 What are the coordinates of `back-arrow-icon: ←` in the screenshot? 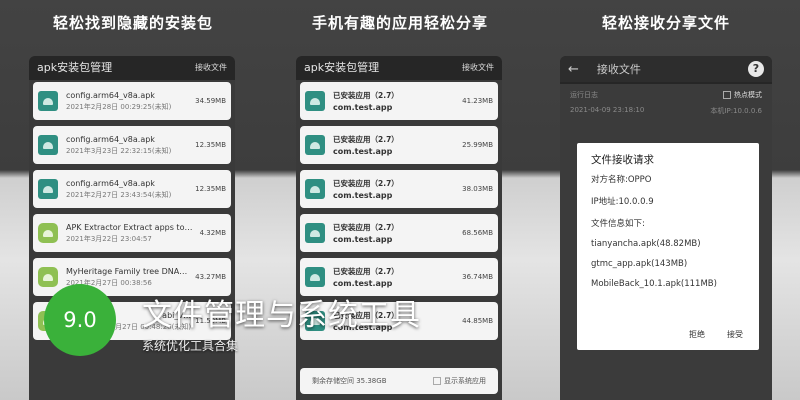 It's located at (573, 69).